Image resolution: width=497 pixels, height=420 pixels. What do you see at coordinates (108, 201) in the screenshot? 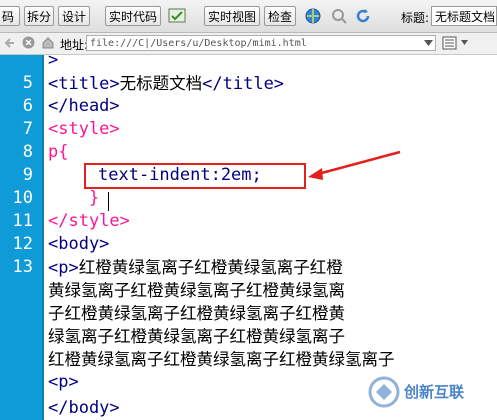
I see `text-cursor` at bounding box center [108, 201].